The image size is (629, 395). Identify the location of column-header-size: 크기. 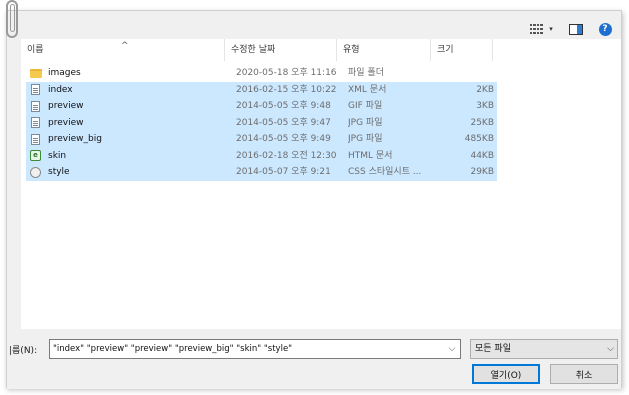
(462, 50).